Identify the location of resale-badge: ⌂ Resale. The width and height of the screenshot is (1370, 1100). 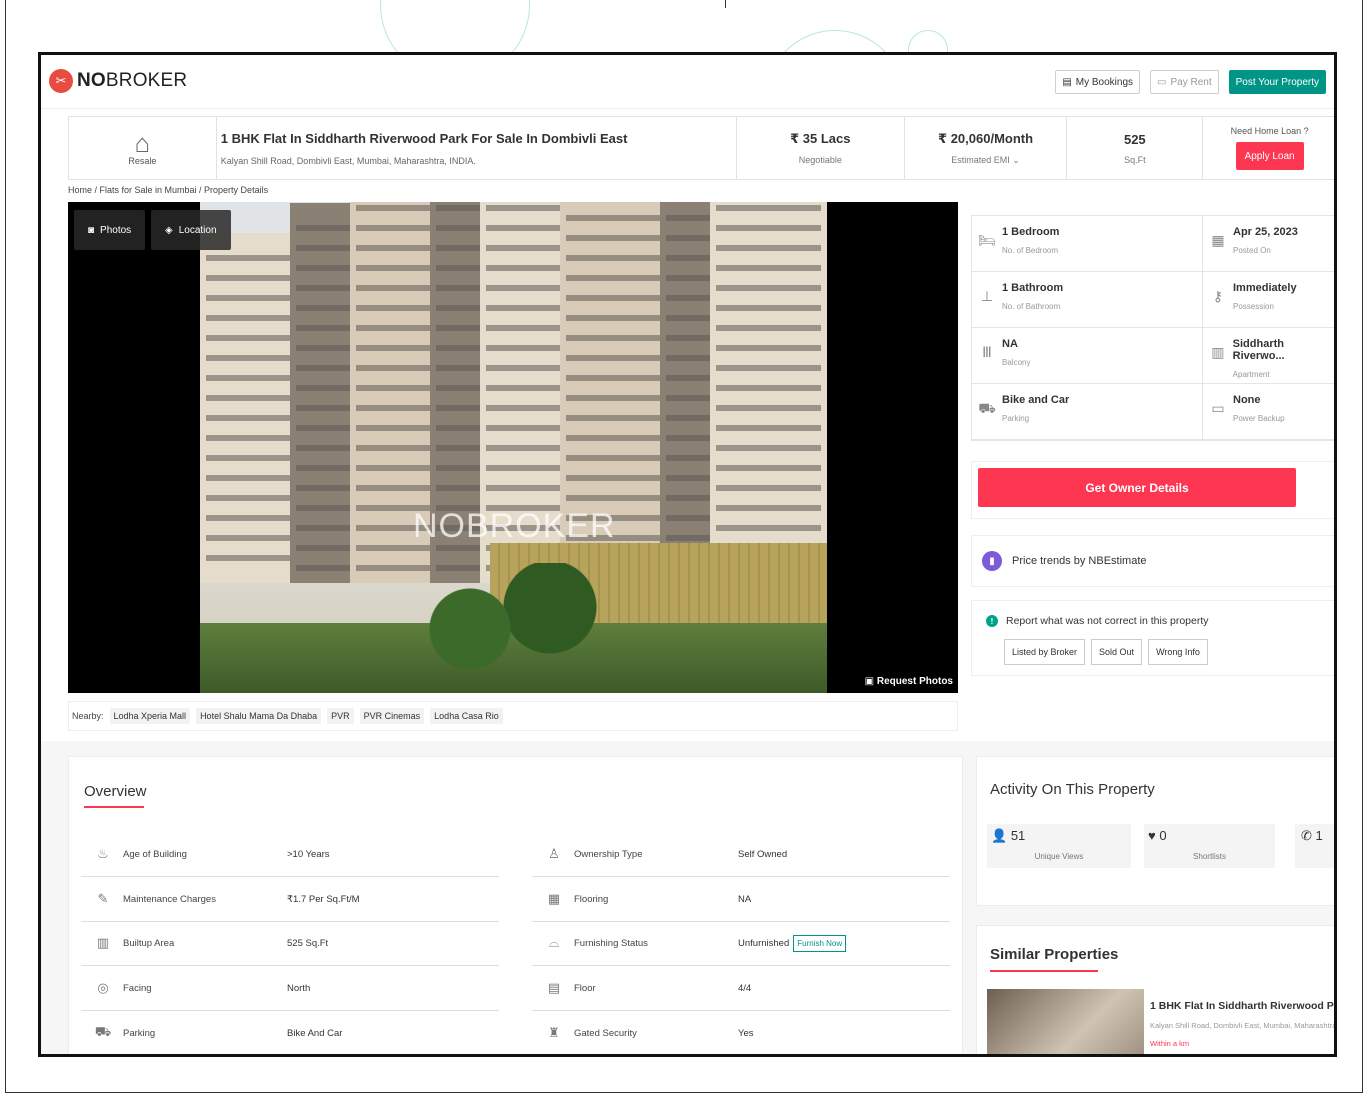
(143, 148).